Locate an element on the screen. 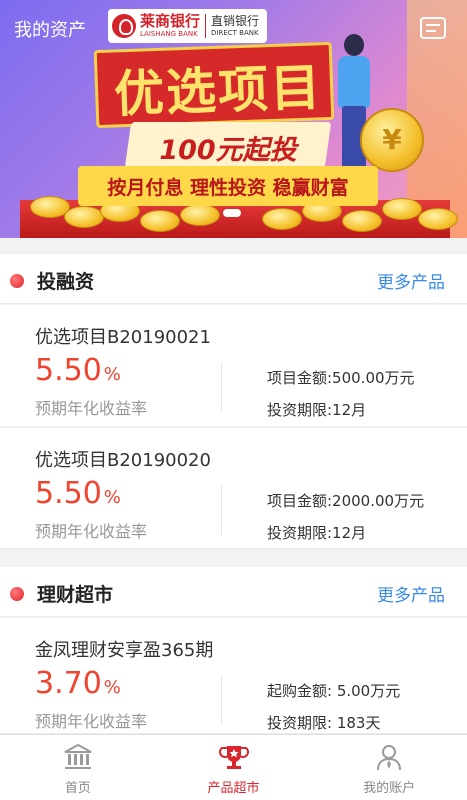  product-rate: 3.70% is located at coordinates (78, 683).